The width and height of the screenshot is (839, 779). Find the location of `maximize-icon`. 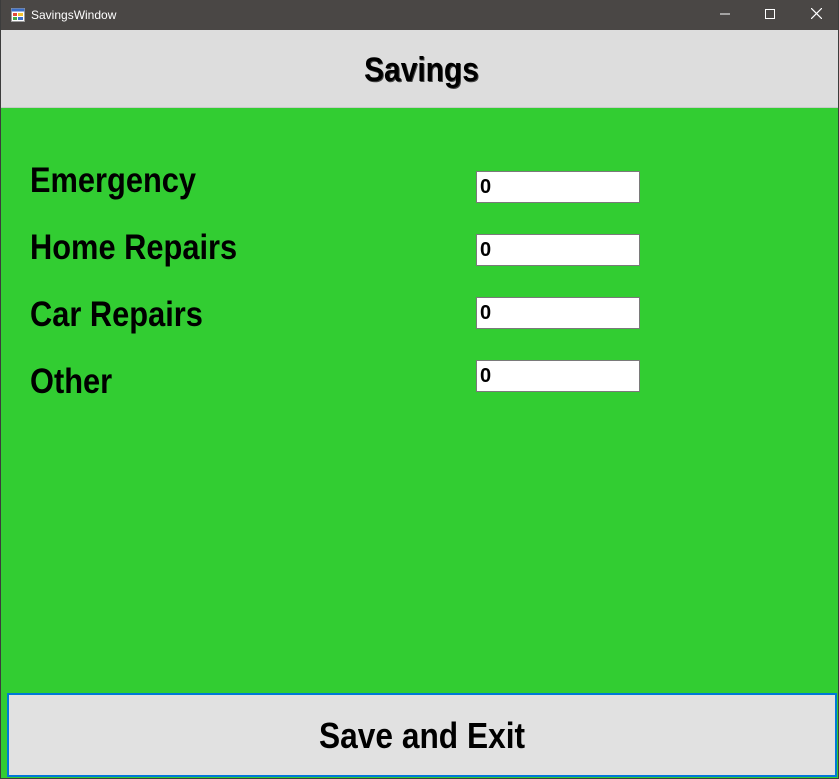

maximize-icon is located at coordinates (770, 15).